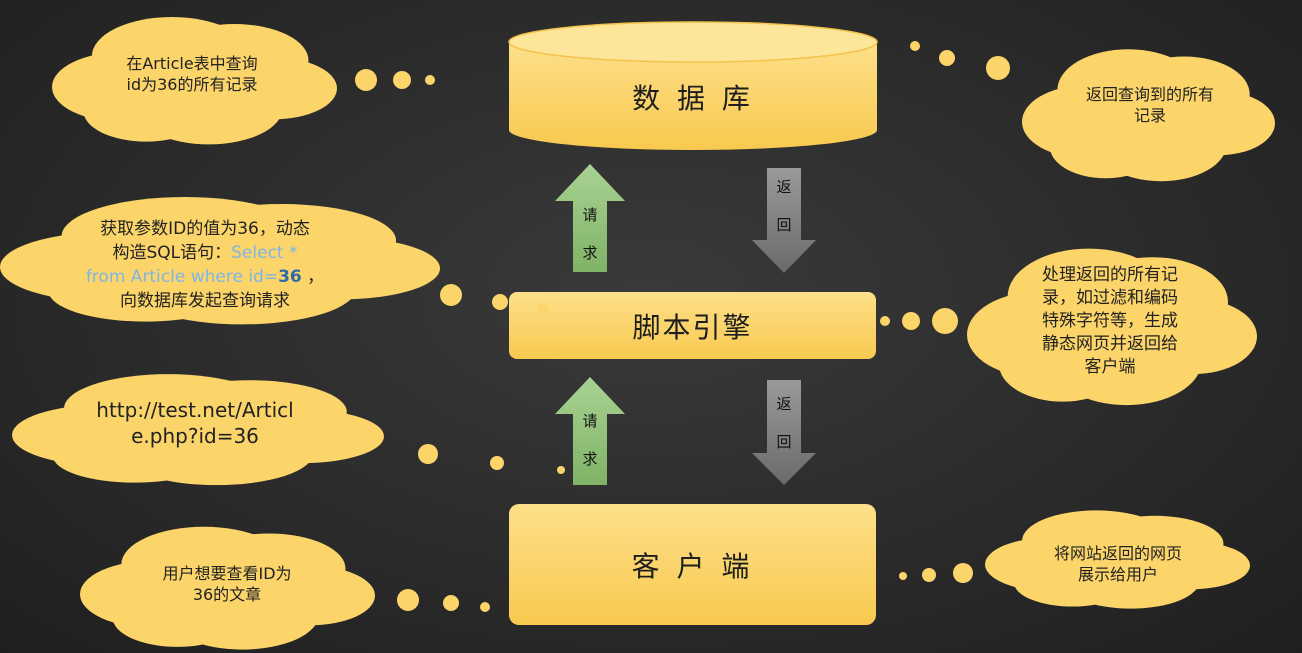 The height and width of the screenshot is (653, 1302). Describe the element at coordinates (784, 442) in the screenshot. I see `return-bottom-char-2: 回` at that location.